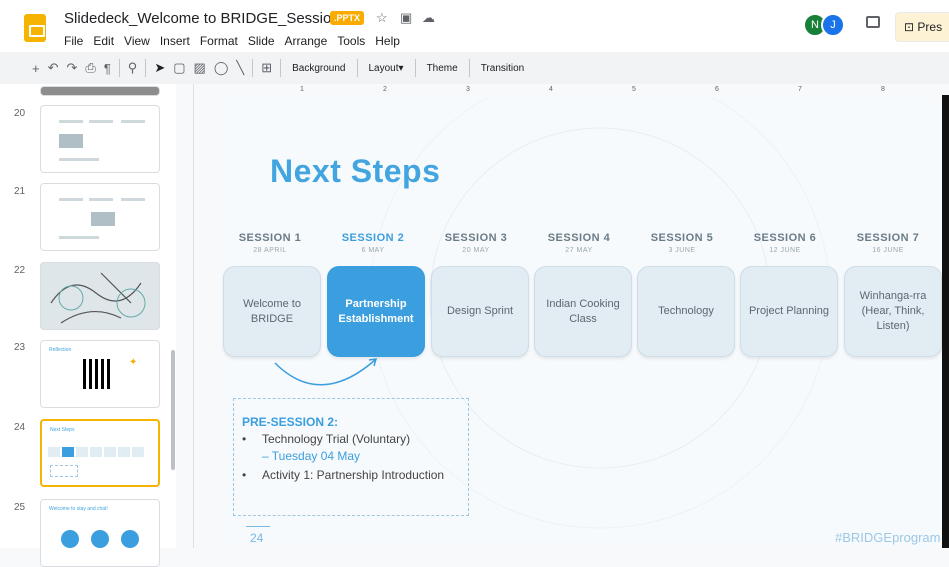 This screenshot has height=567, width=949. What do you see at coordinates (579, 238) in the screenshot?
I see `session-name: SESSION 4` at bounding box center [579, 238].